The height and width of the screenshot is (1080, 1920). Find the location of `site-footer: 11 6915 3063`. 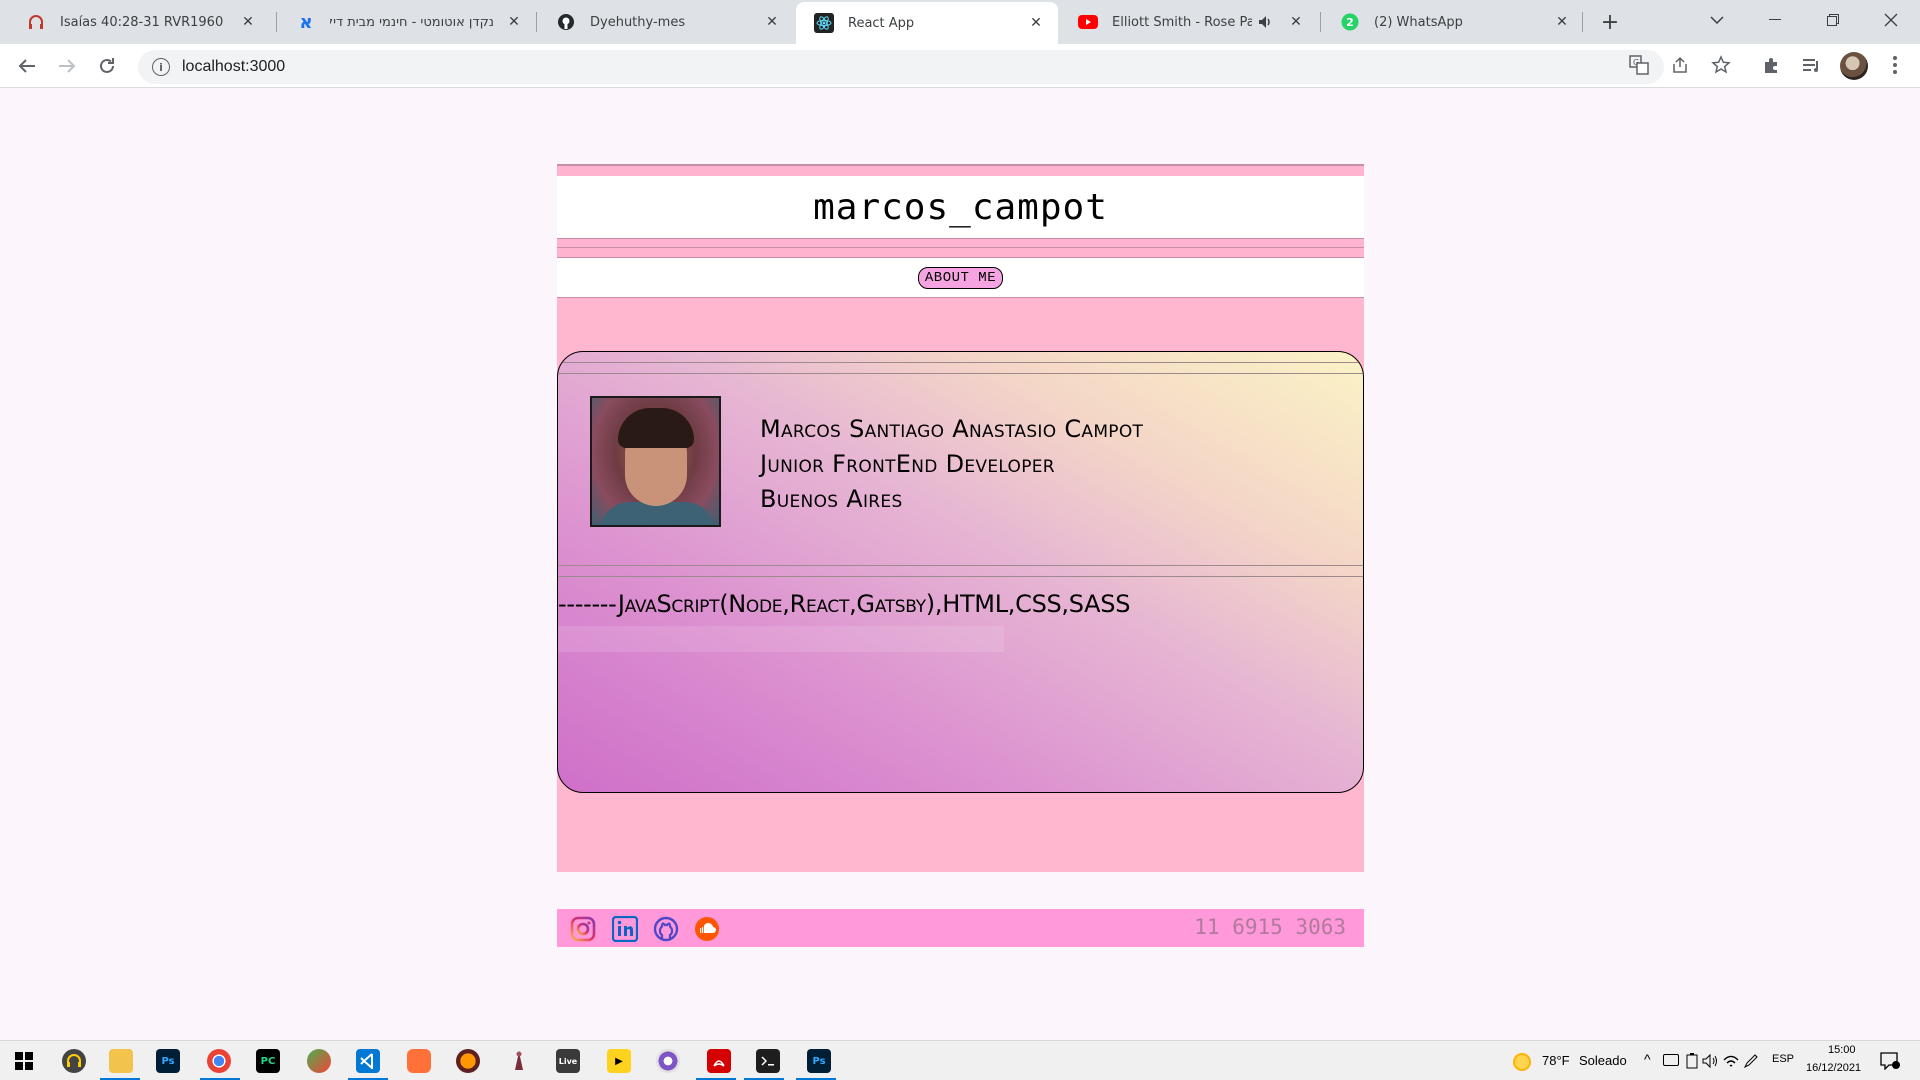

site-footer: 11 6915 3063 is located at coordinates (960, 928).